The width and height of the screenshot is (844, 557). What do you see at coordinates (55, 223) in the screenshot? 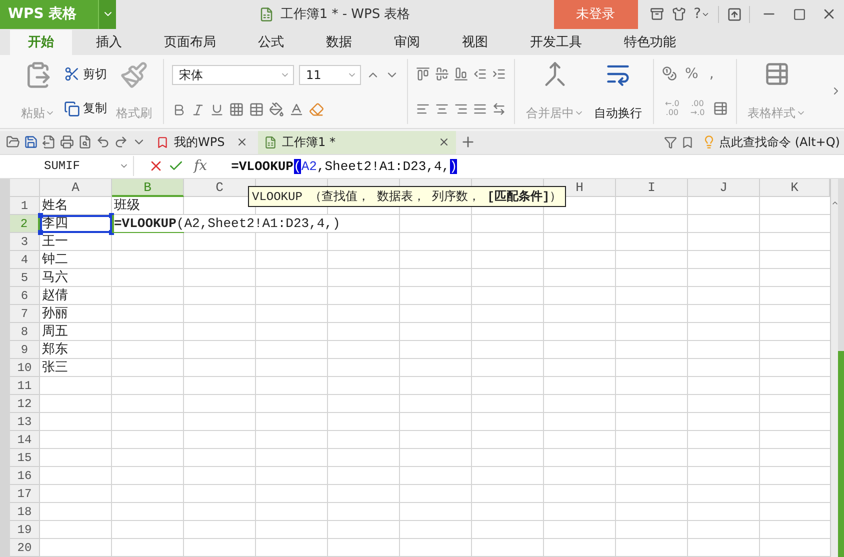
I see `table-cell: 李四` at bounding box center [55, 223].